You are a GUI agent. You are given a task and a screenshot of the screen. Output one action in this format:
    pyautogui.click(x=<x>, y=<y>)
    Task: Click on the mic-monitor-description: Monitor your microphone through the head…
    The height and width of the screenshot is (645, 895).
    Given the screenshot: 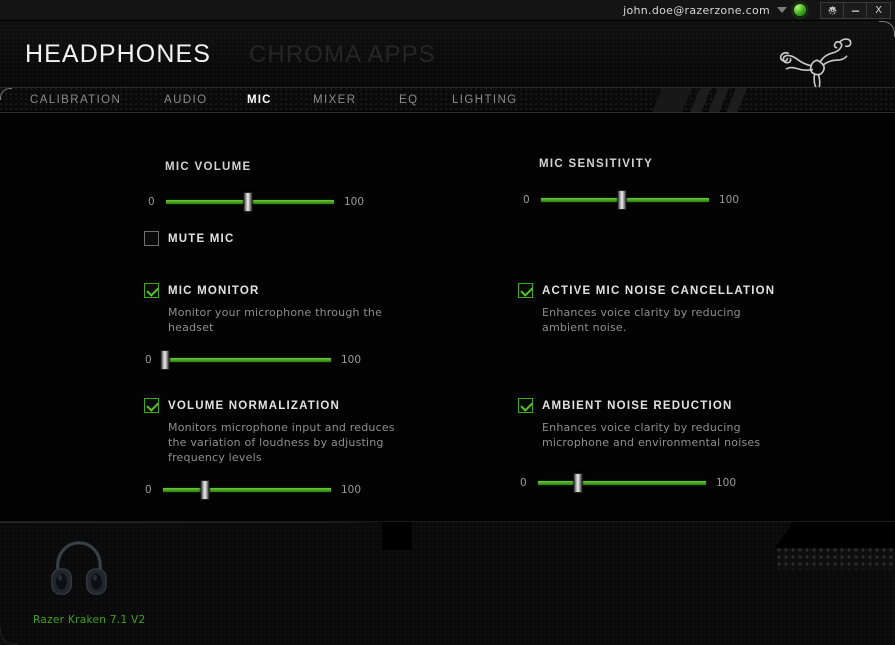 What is the action you would take?
    pyautogui.click(x=275, y=320)
    